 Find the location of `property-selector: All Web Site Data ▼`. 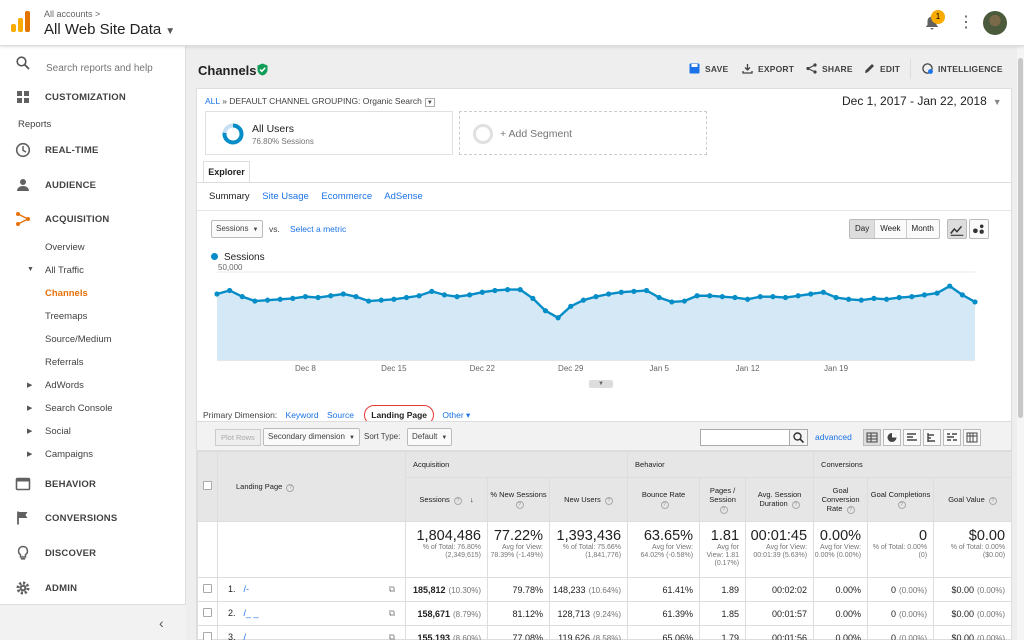

property-selector: All Web Site Data ▼ is located at coordinates (109, 29).